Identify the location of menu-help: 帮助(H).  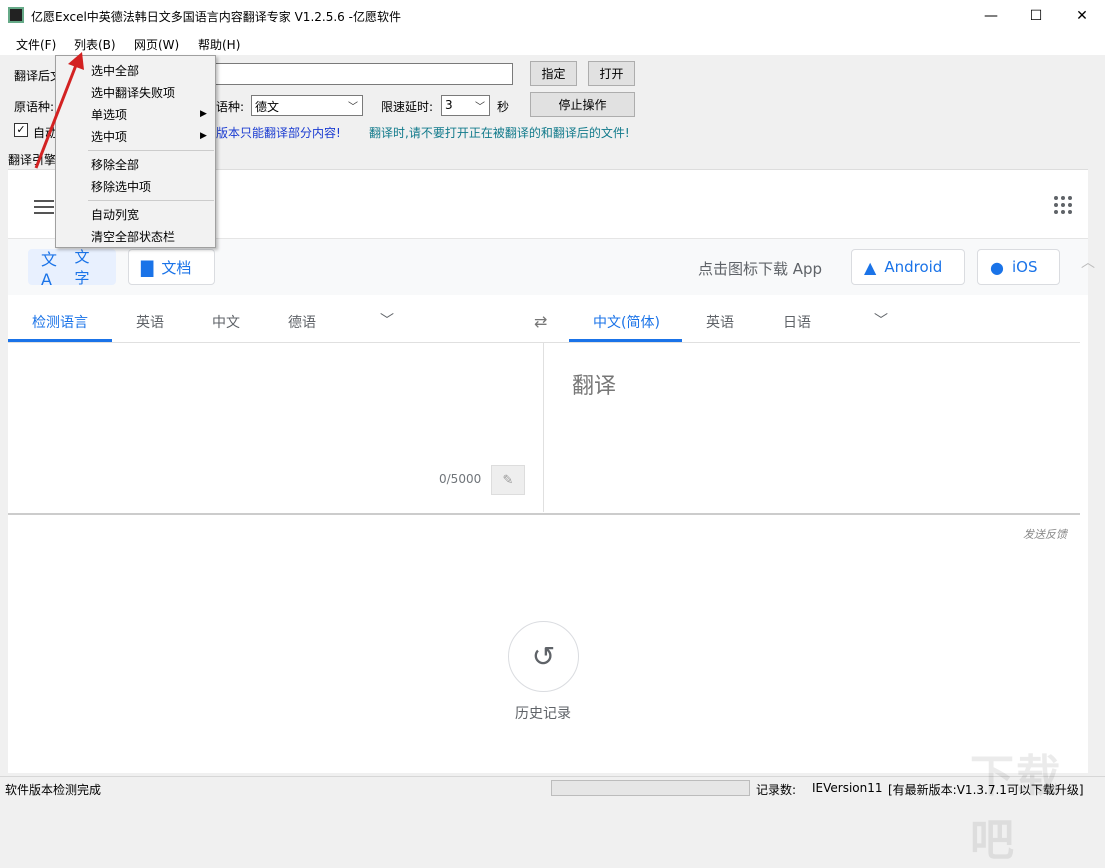
(219, 44).